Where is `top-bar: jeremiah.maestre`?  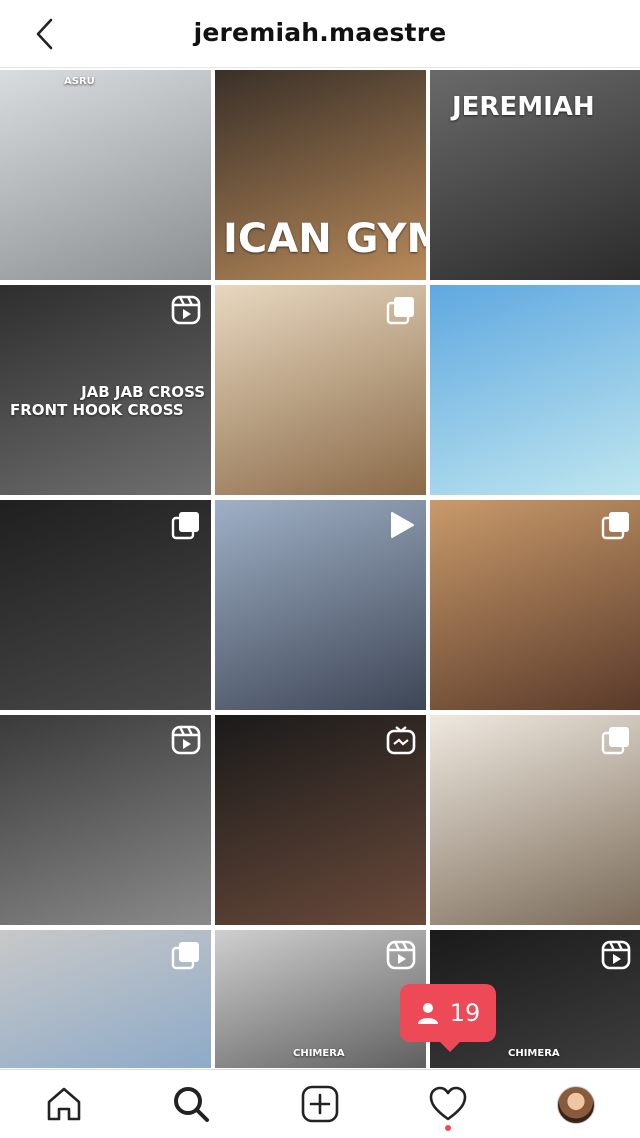
top-bar: jeremiah.maestre is located at coordinates (320, 34).